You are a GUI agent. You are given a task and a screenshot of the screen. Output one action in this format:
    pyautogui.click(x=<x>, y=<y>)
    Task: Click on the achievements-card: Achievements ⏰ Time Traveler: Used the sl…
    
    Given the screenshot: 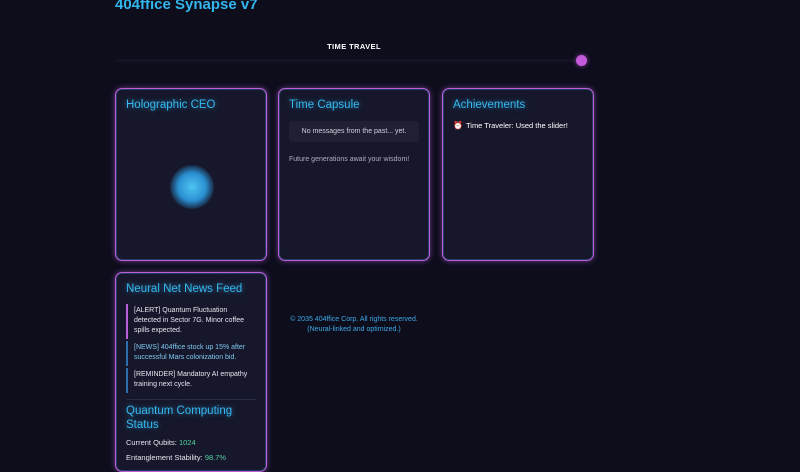 What is the action you would take?
    pyautogui.click(x=518, y=174)
    